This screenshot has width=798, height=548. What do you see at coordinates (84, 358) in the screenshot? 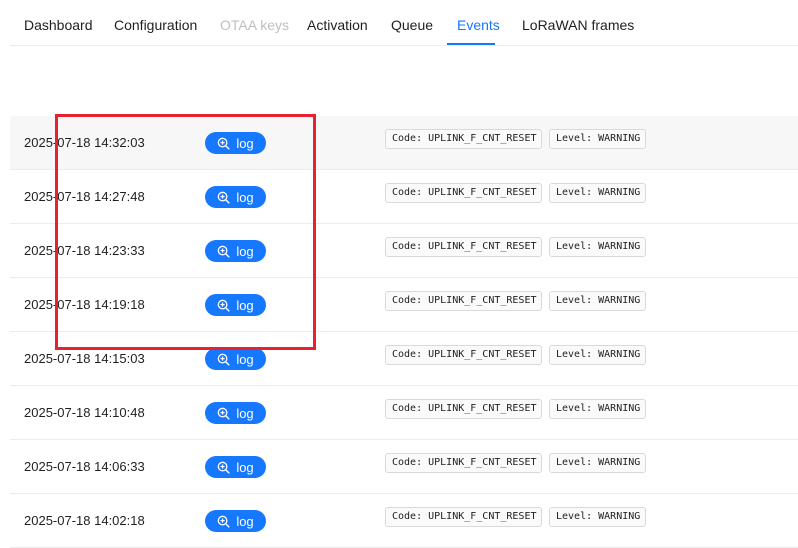
I see `event-timestamp: 2025-07-18 14:15:03` at bounding box center [84, 358].